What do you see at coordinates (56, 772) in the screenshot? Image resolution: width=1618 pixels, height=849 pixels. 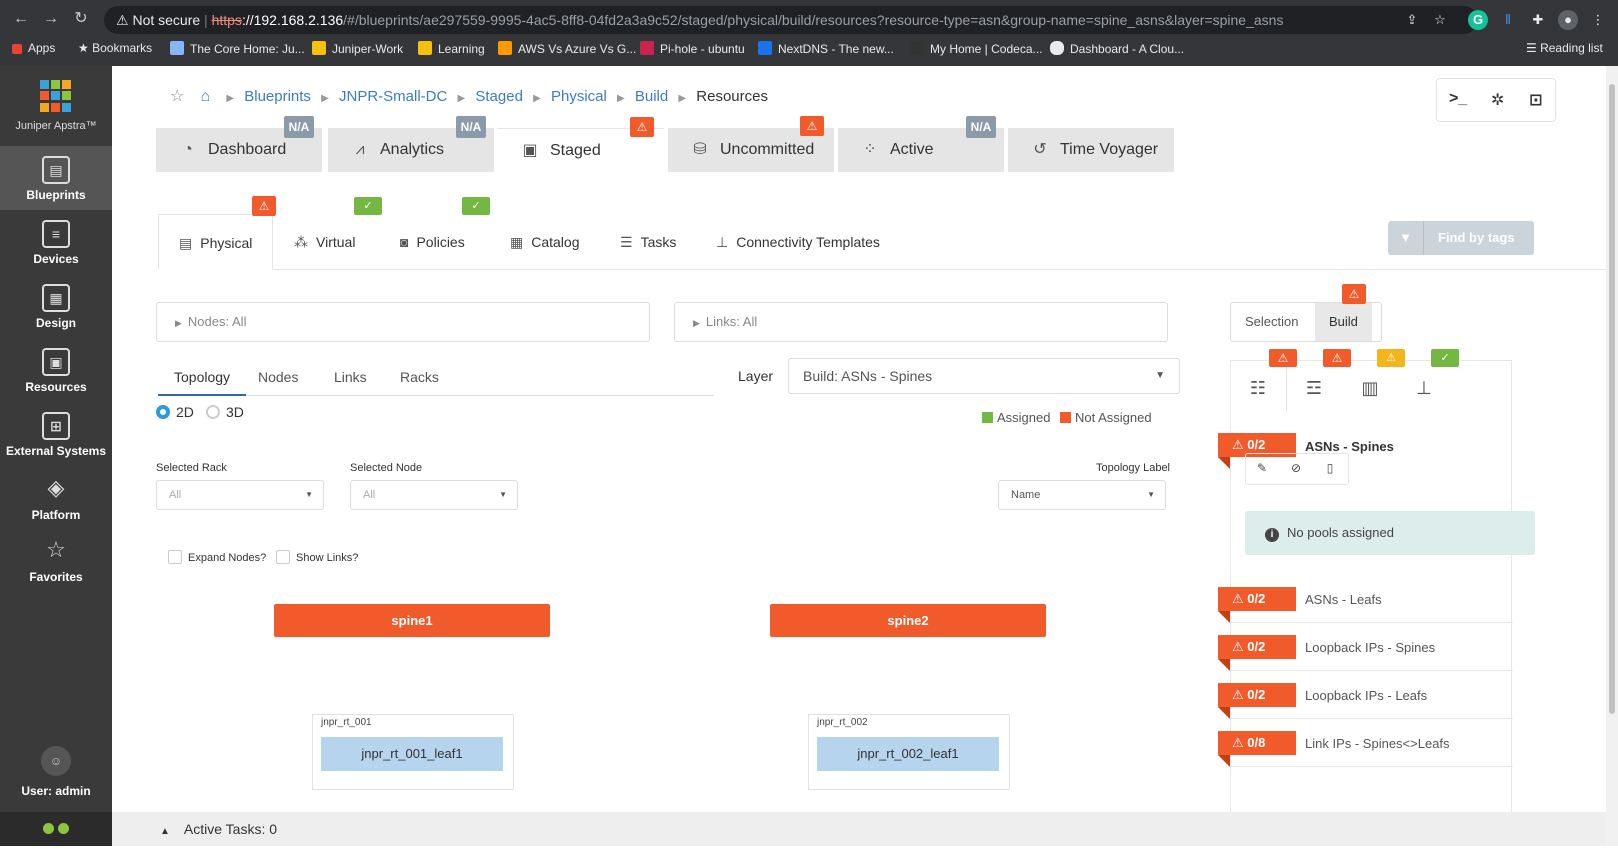 I see `user-menu: ☺ User: admin` at bounding box center [56, 772].